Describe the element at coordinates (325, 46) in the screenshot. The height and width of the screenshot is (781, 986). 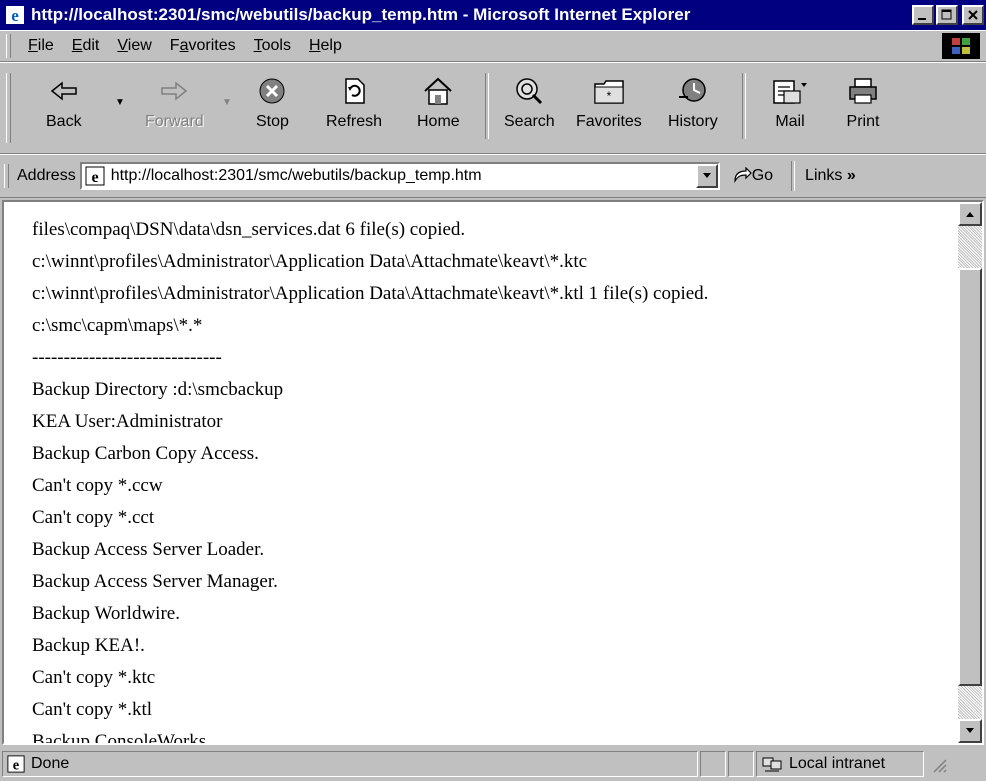
I see `menu-help: Help` at that location.